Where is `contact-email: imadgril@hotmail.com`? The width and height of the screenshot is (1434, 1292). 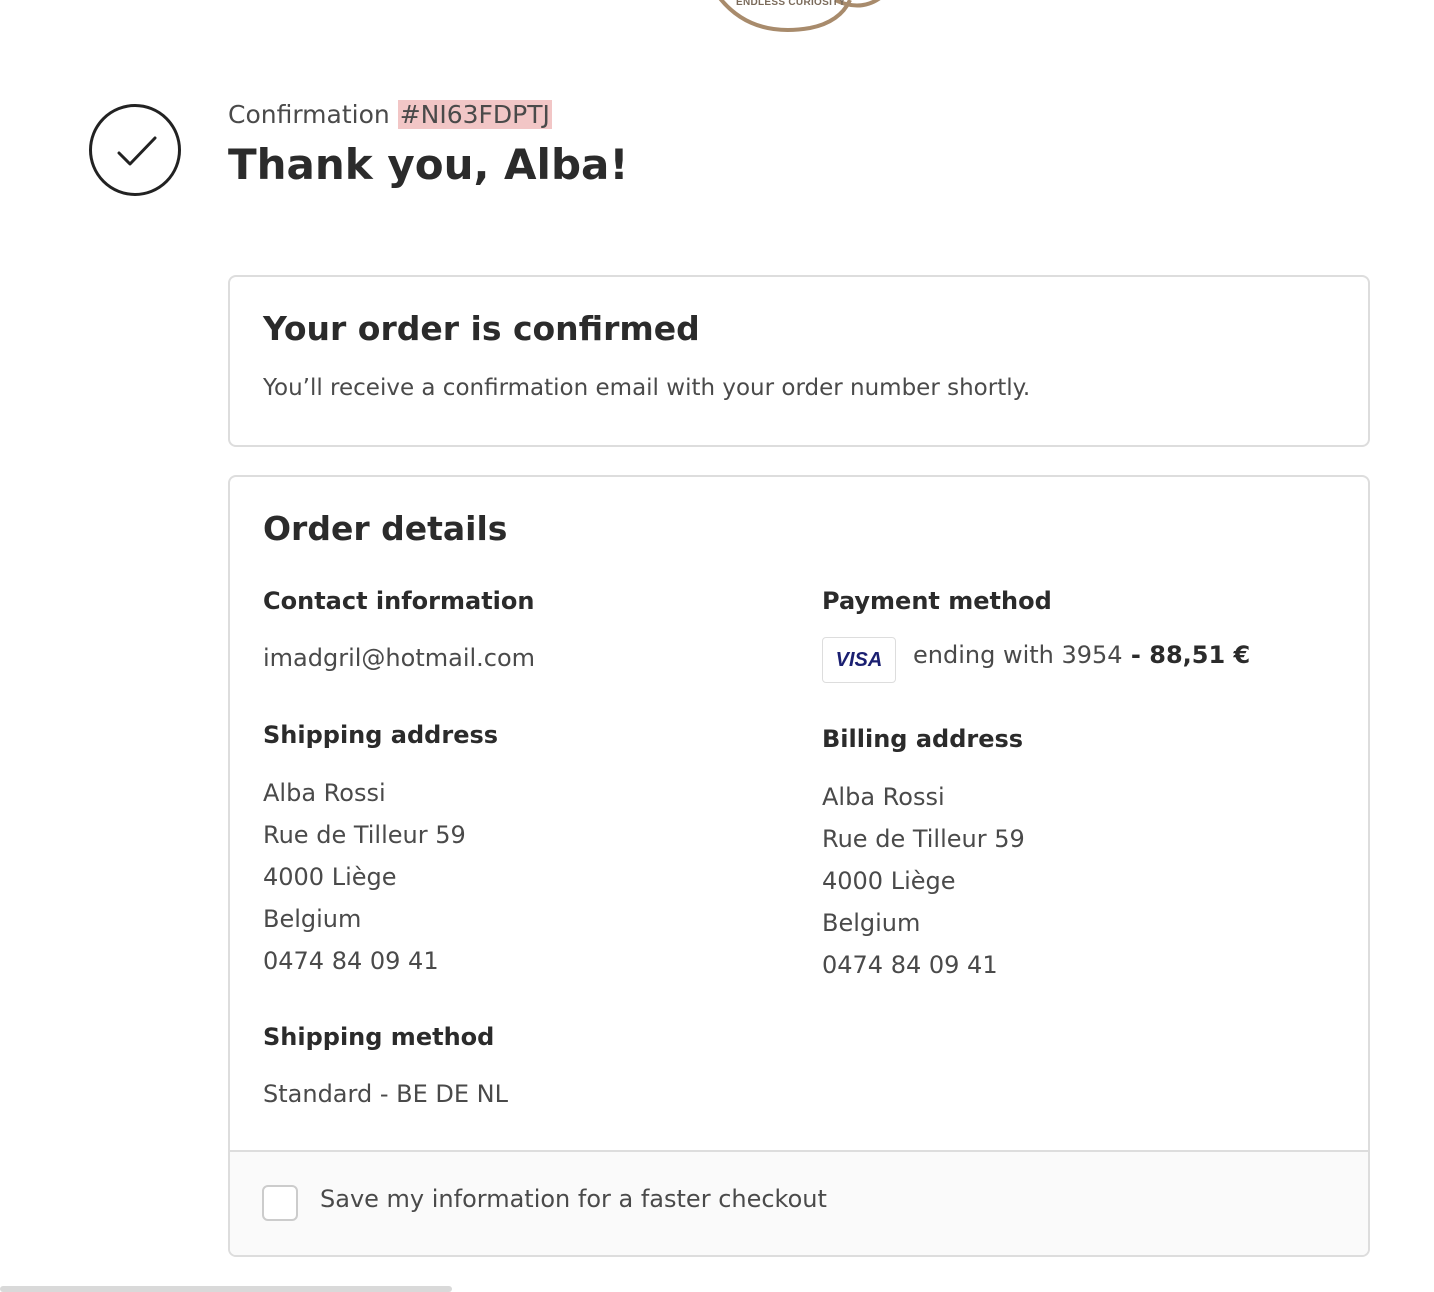 contact-email: imadgril@hotmail.com is located at coordinates (399, 658).